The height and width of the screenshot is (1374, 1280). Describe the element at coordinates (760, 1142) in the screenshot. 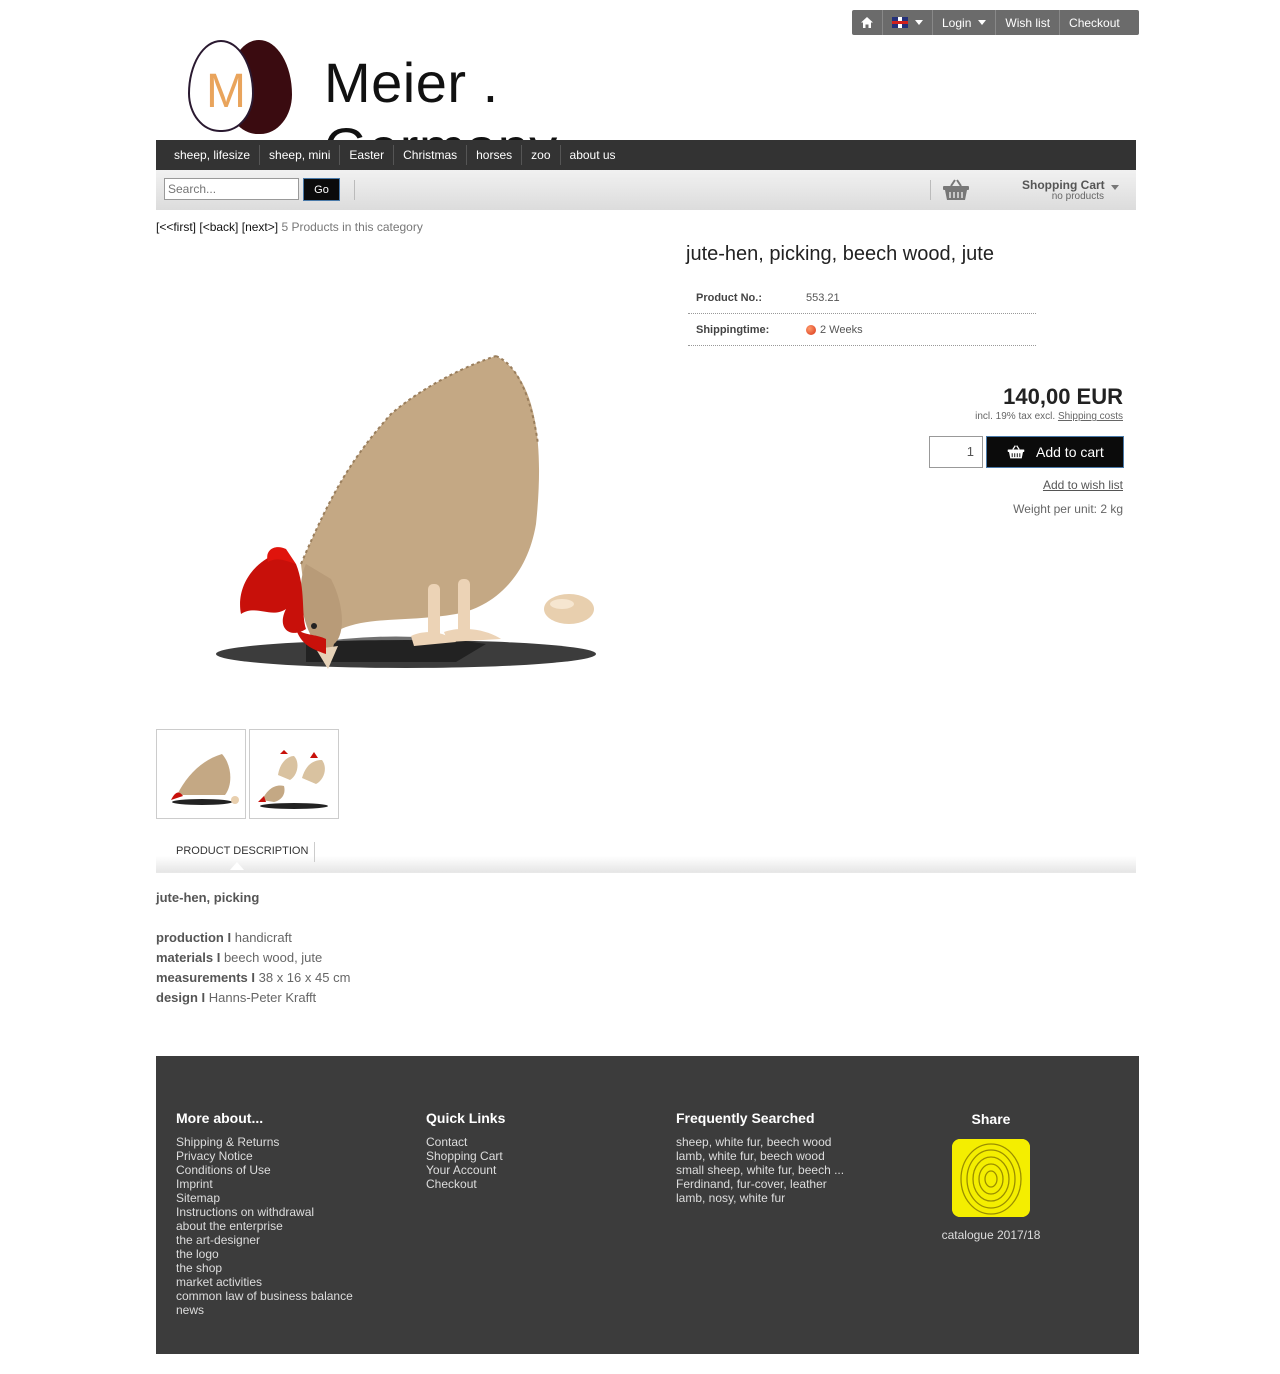

I see `footer-link: sheep, white fur, beech wood` at that location.